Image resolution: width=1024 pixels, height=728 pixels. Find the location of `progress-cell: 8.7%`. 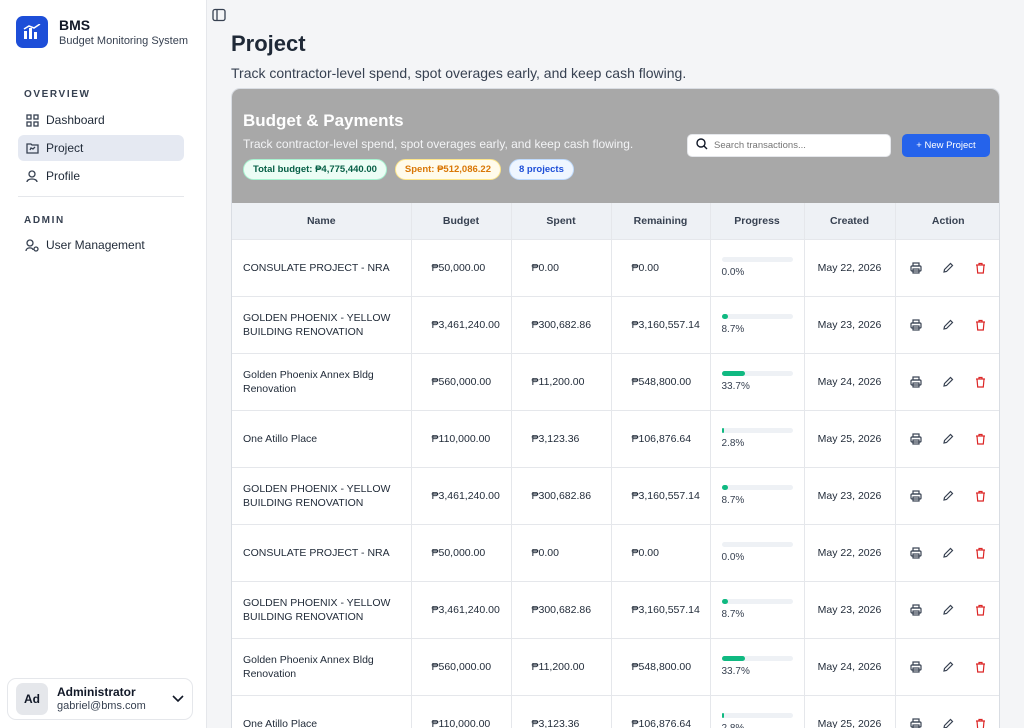

progress-cell: 8.7% is located at coordinates (757, 325).